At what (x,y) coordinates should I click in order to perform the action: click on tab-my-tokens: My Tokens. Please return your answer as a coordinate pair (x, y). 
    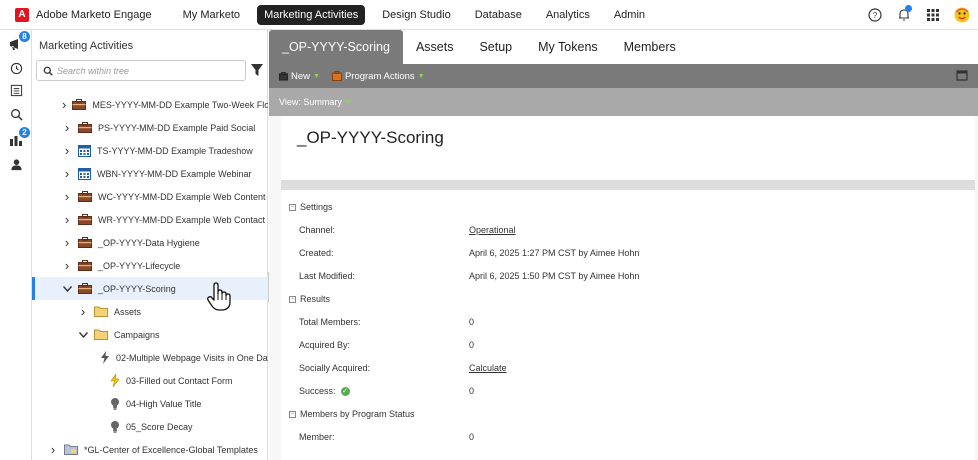
    Looking at the image, I should click on (568, 47).